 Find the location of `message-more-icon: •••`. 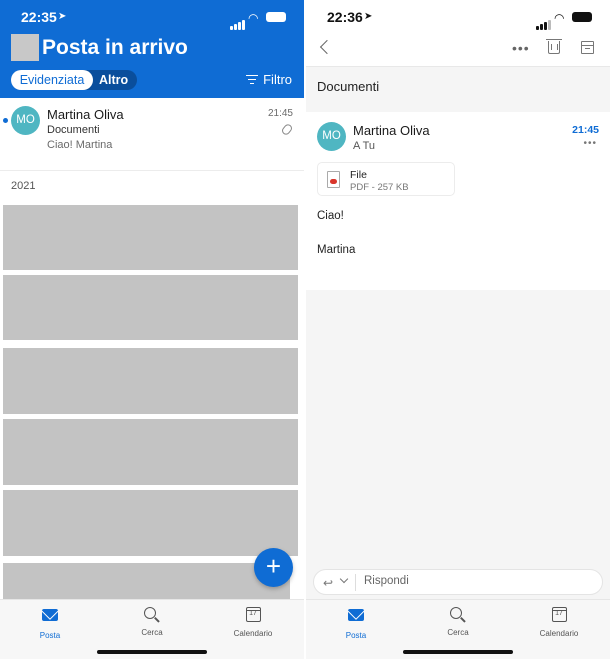

message-more-icon: ••• is located at coordinates (590, 143).